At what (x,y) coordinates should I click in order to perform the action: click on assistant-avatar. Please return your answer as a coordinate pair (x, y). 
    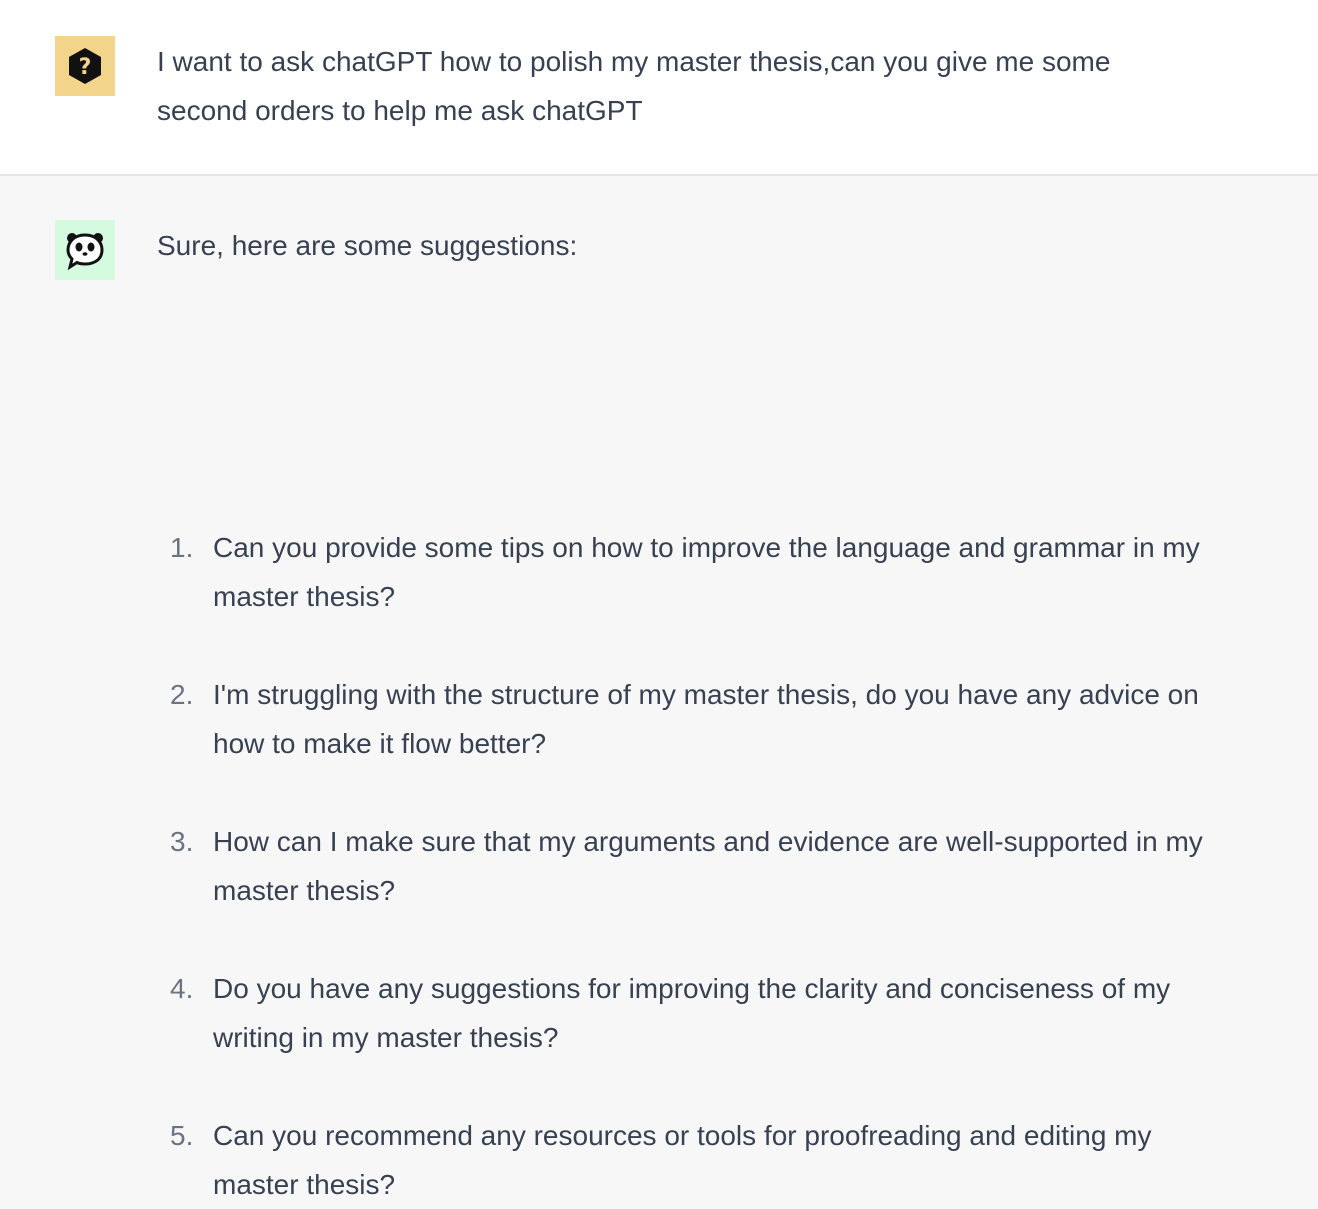
    Looking at the image, I should click on (85, 250).